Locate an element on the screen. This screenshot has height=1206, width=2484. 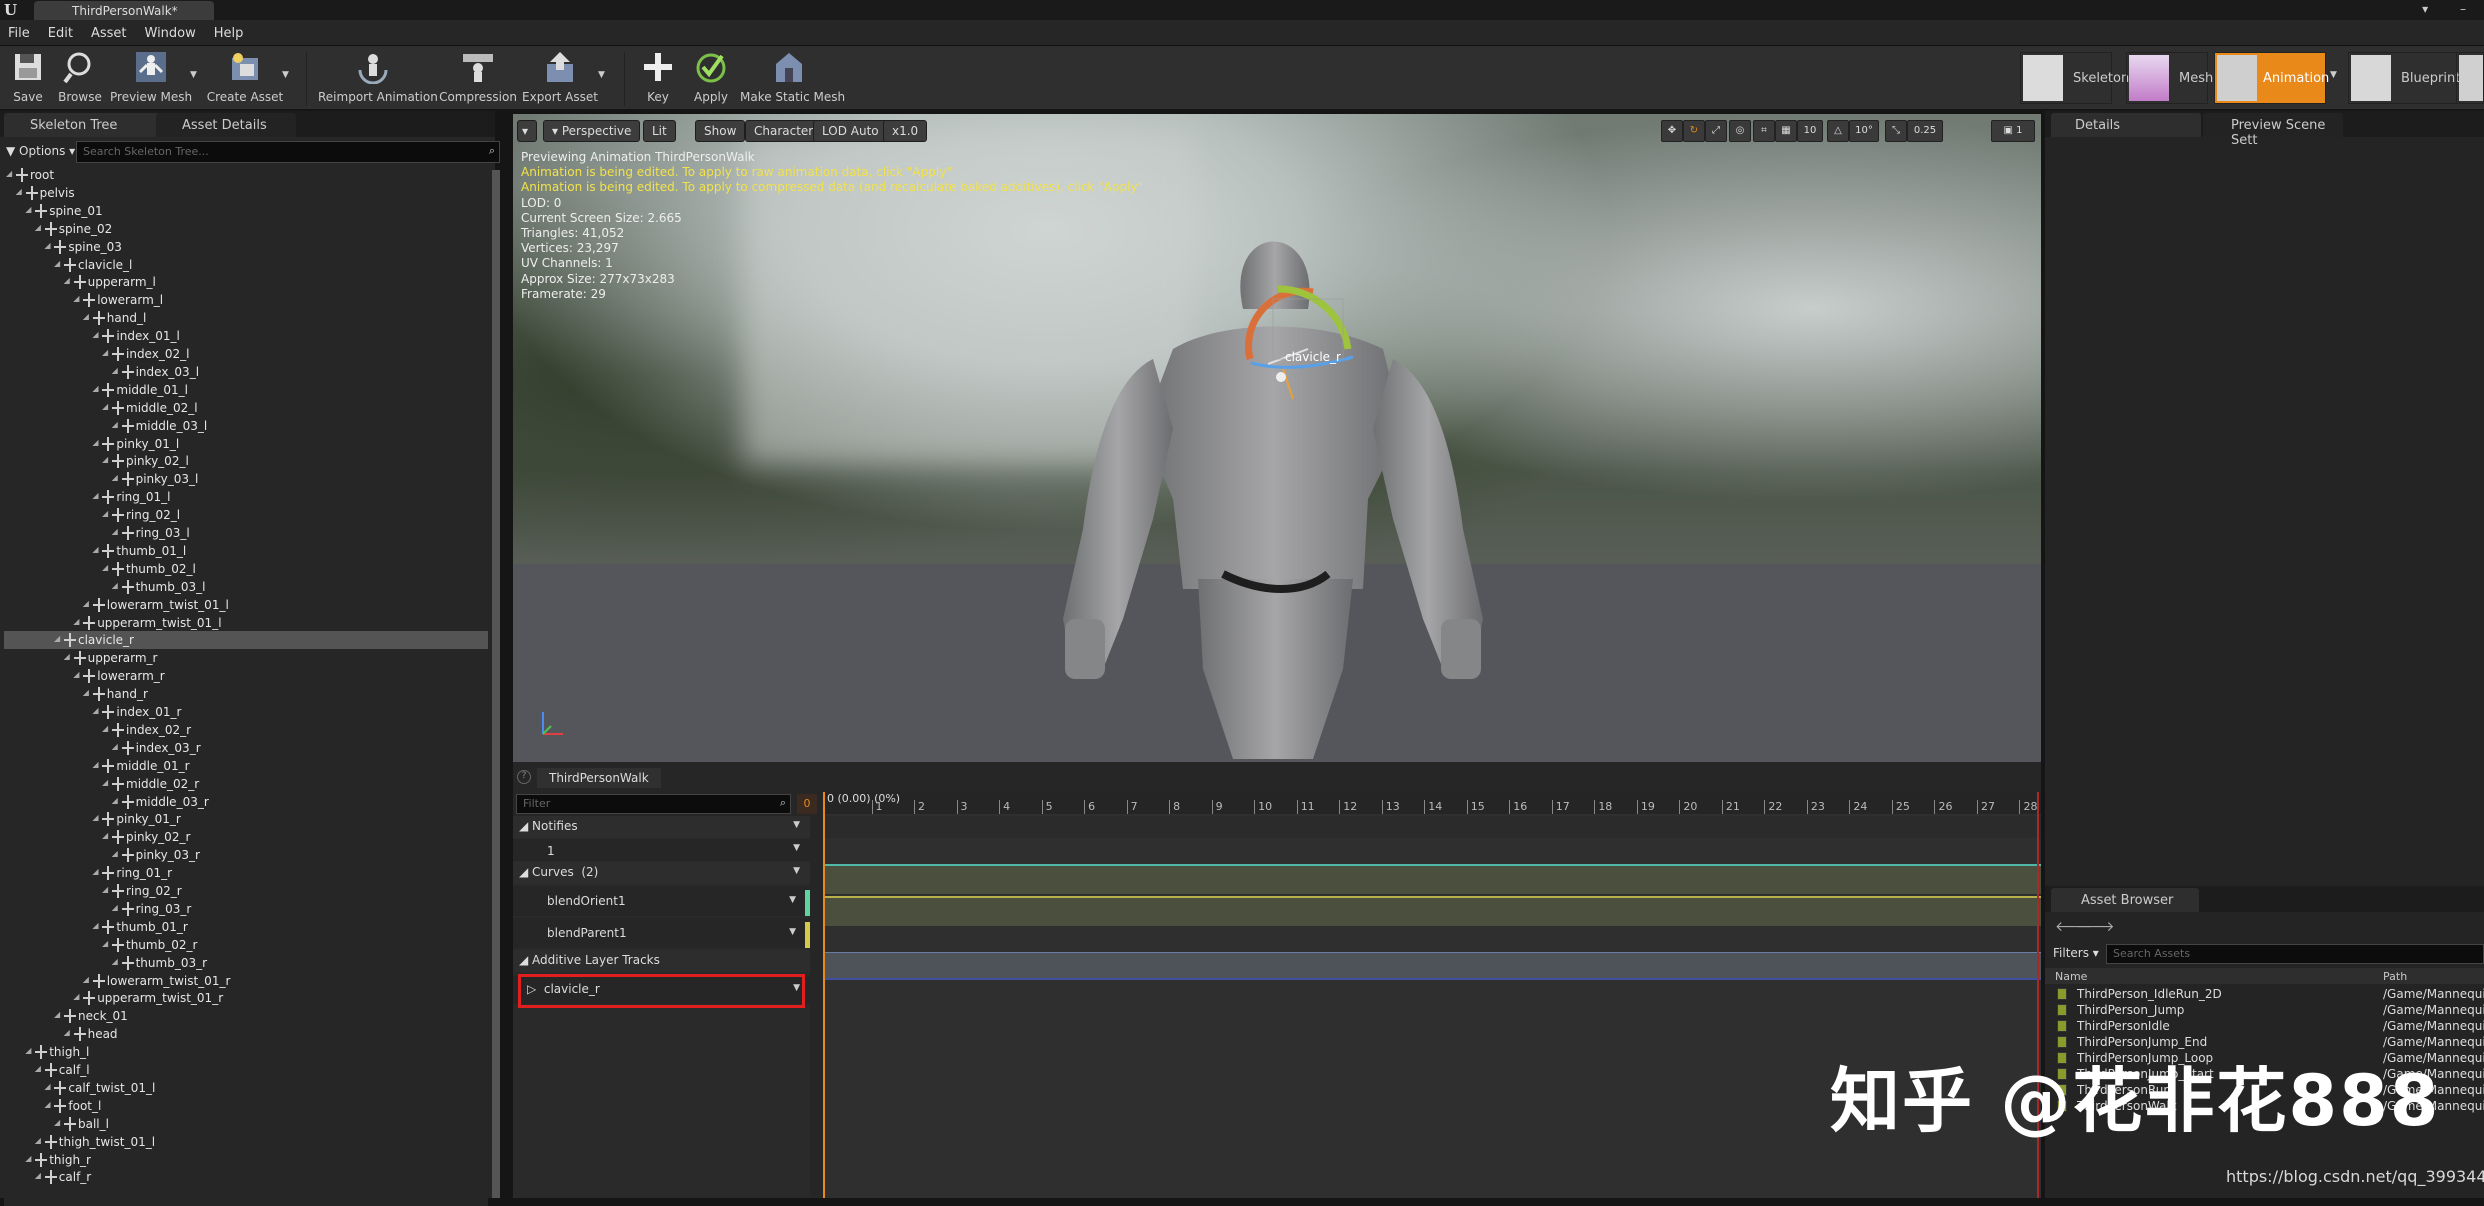
col-path: Path is located at coordinates (2395, 976).